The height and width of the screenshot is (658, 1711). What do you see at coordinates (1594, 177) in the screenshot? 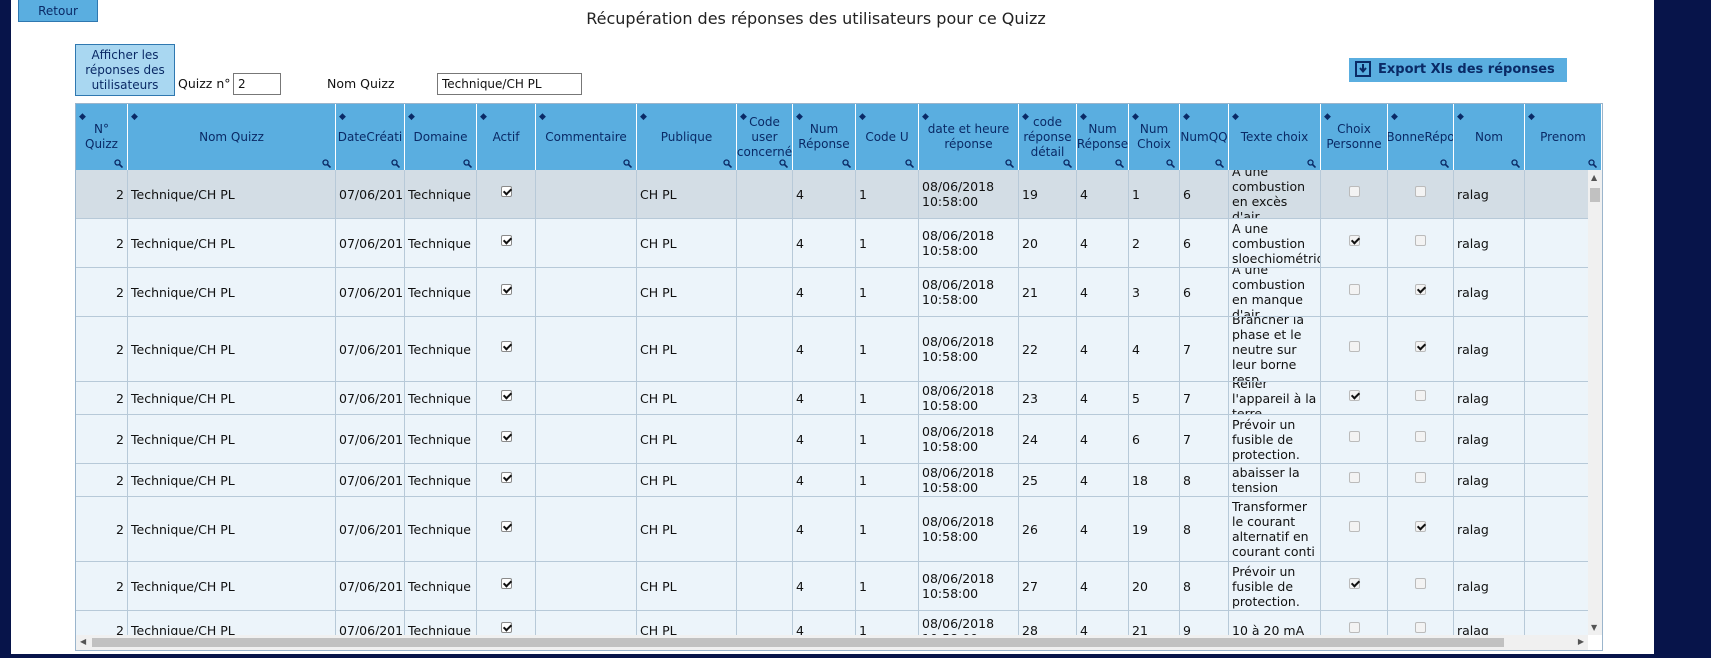
I see `scroll-up-icon: ▲` at bounding box center [1594, 177].